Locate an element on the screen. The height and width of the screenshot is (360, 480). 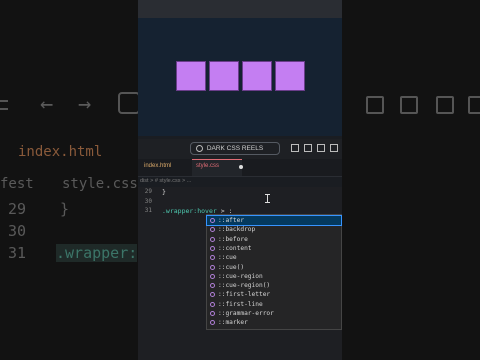
suggestion-label: ::cue-region is located at coordinates (240, 276).